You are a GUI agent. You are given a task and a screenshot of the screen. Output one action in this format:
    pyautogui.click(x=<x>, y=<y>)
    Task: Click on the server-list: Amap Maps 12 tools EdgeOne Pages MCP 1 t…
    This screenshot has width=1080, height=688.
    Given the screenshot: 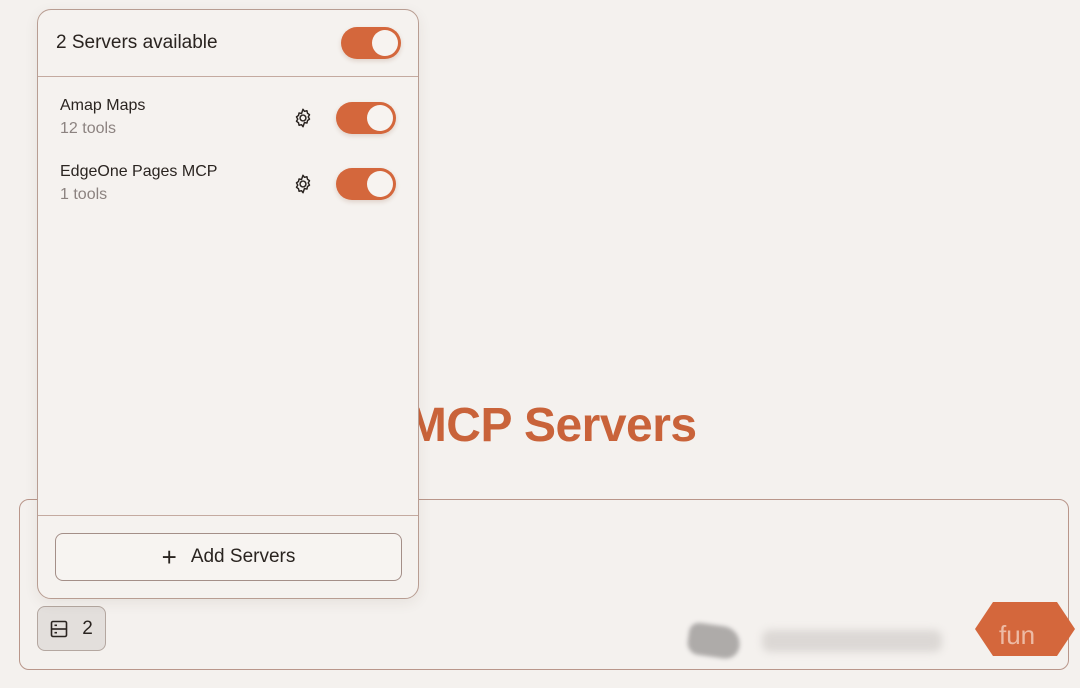 What is the action you would take?
    pyautogui.click(x=228, y=148)
    